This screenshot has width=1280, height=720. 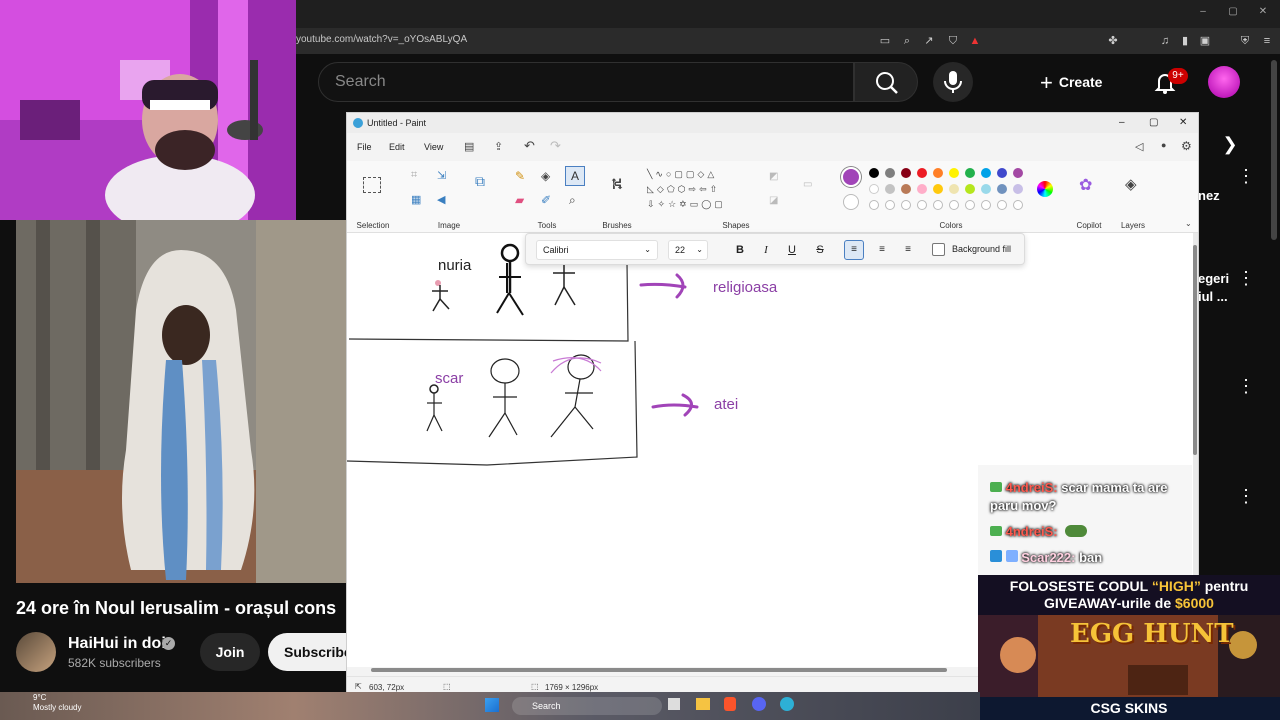 I want to click on taskbar-search: Search, so click(x=587, y=706).